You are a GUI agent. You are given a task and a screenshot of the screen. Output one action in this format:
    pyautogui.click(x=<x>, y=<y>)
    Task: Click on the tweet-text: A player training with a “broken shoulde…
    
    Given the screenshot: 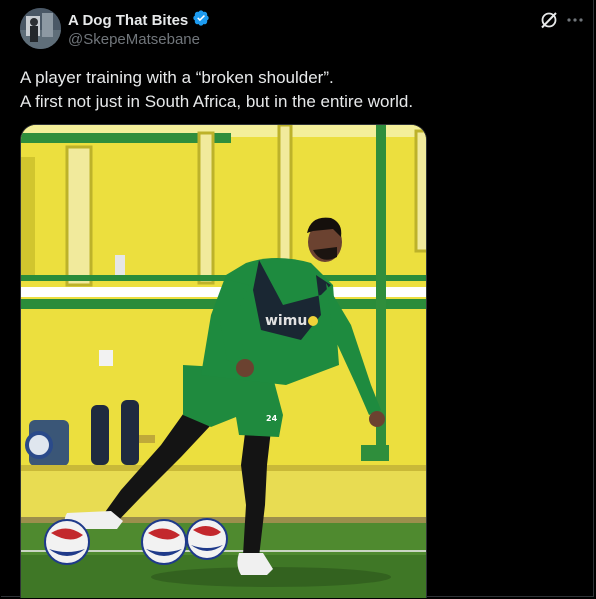 What is the action you would take?
    pyautogui.click(x=300, y=90)
    